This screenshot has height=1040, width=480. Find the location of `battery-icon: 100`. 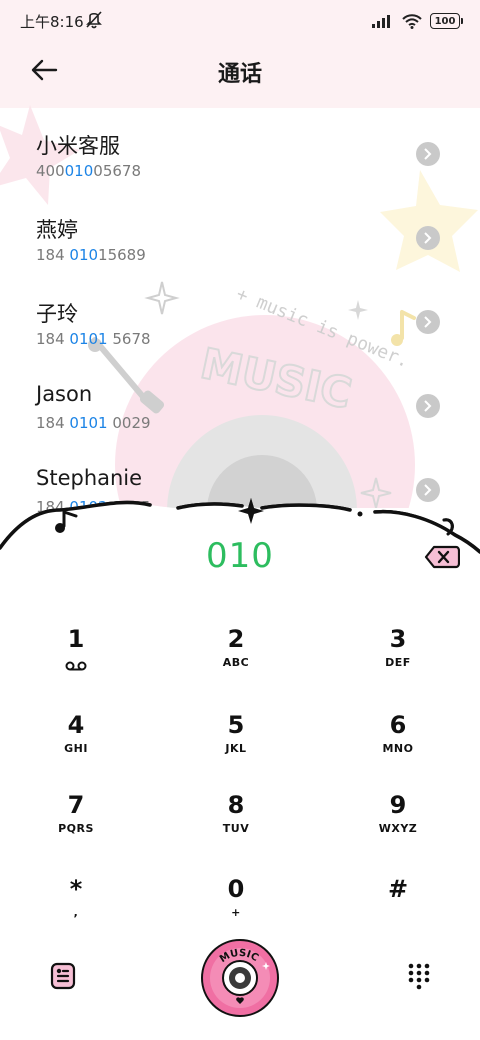

battery-icon: 100 is located at coordinates (446, 21).